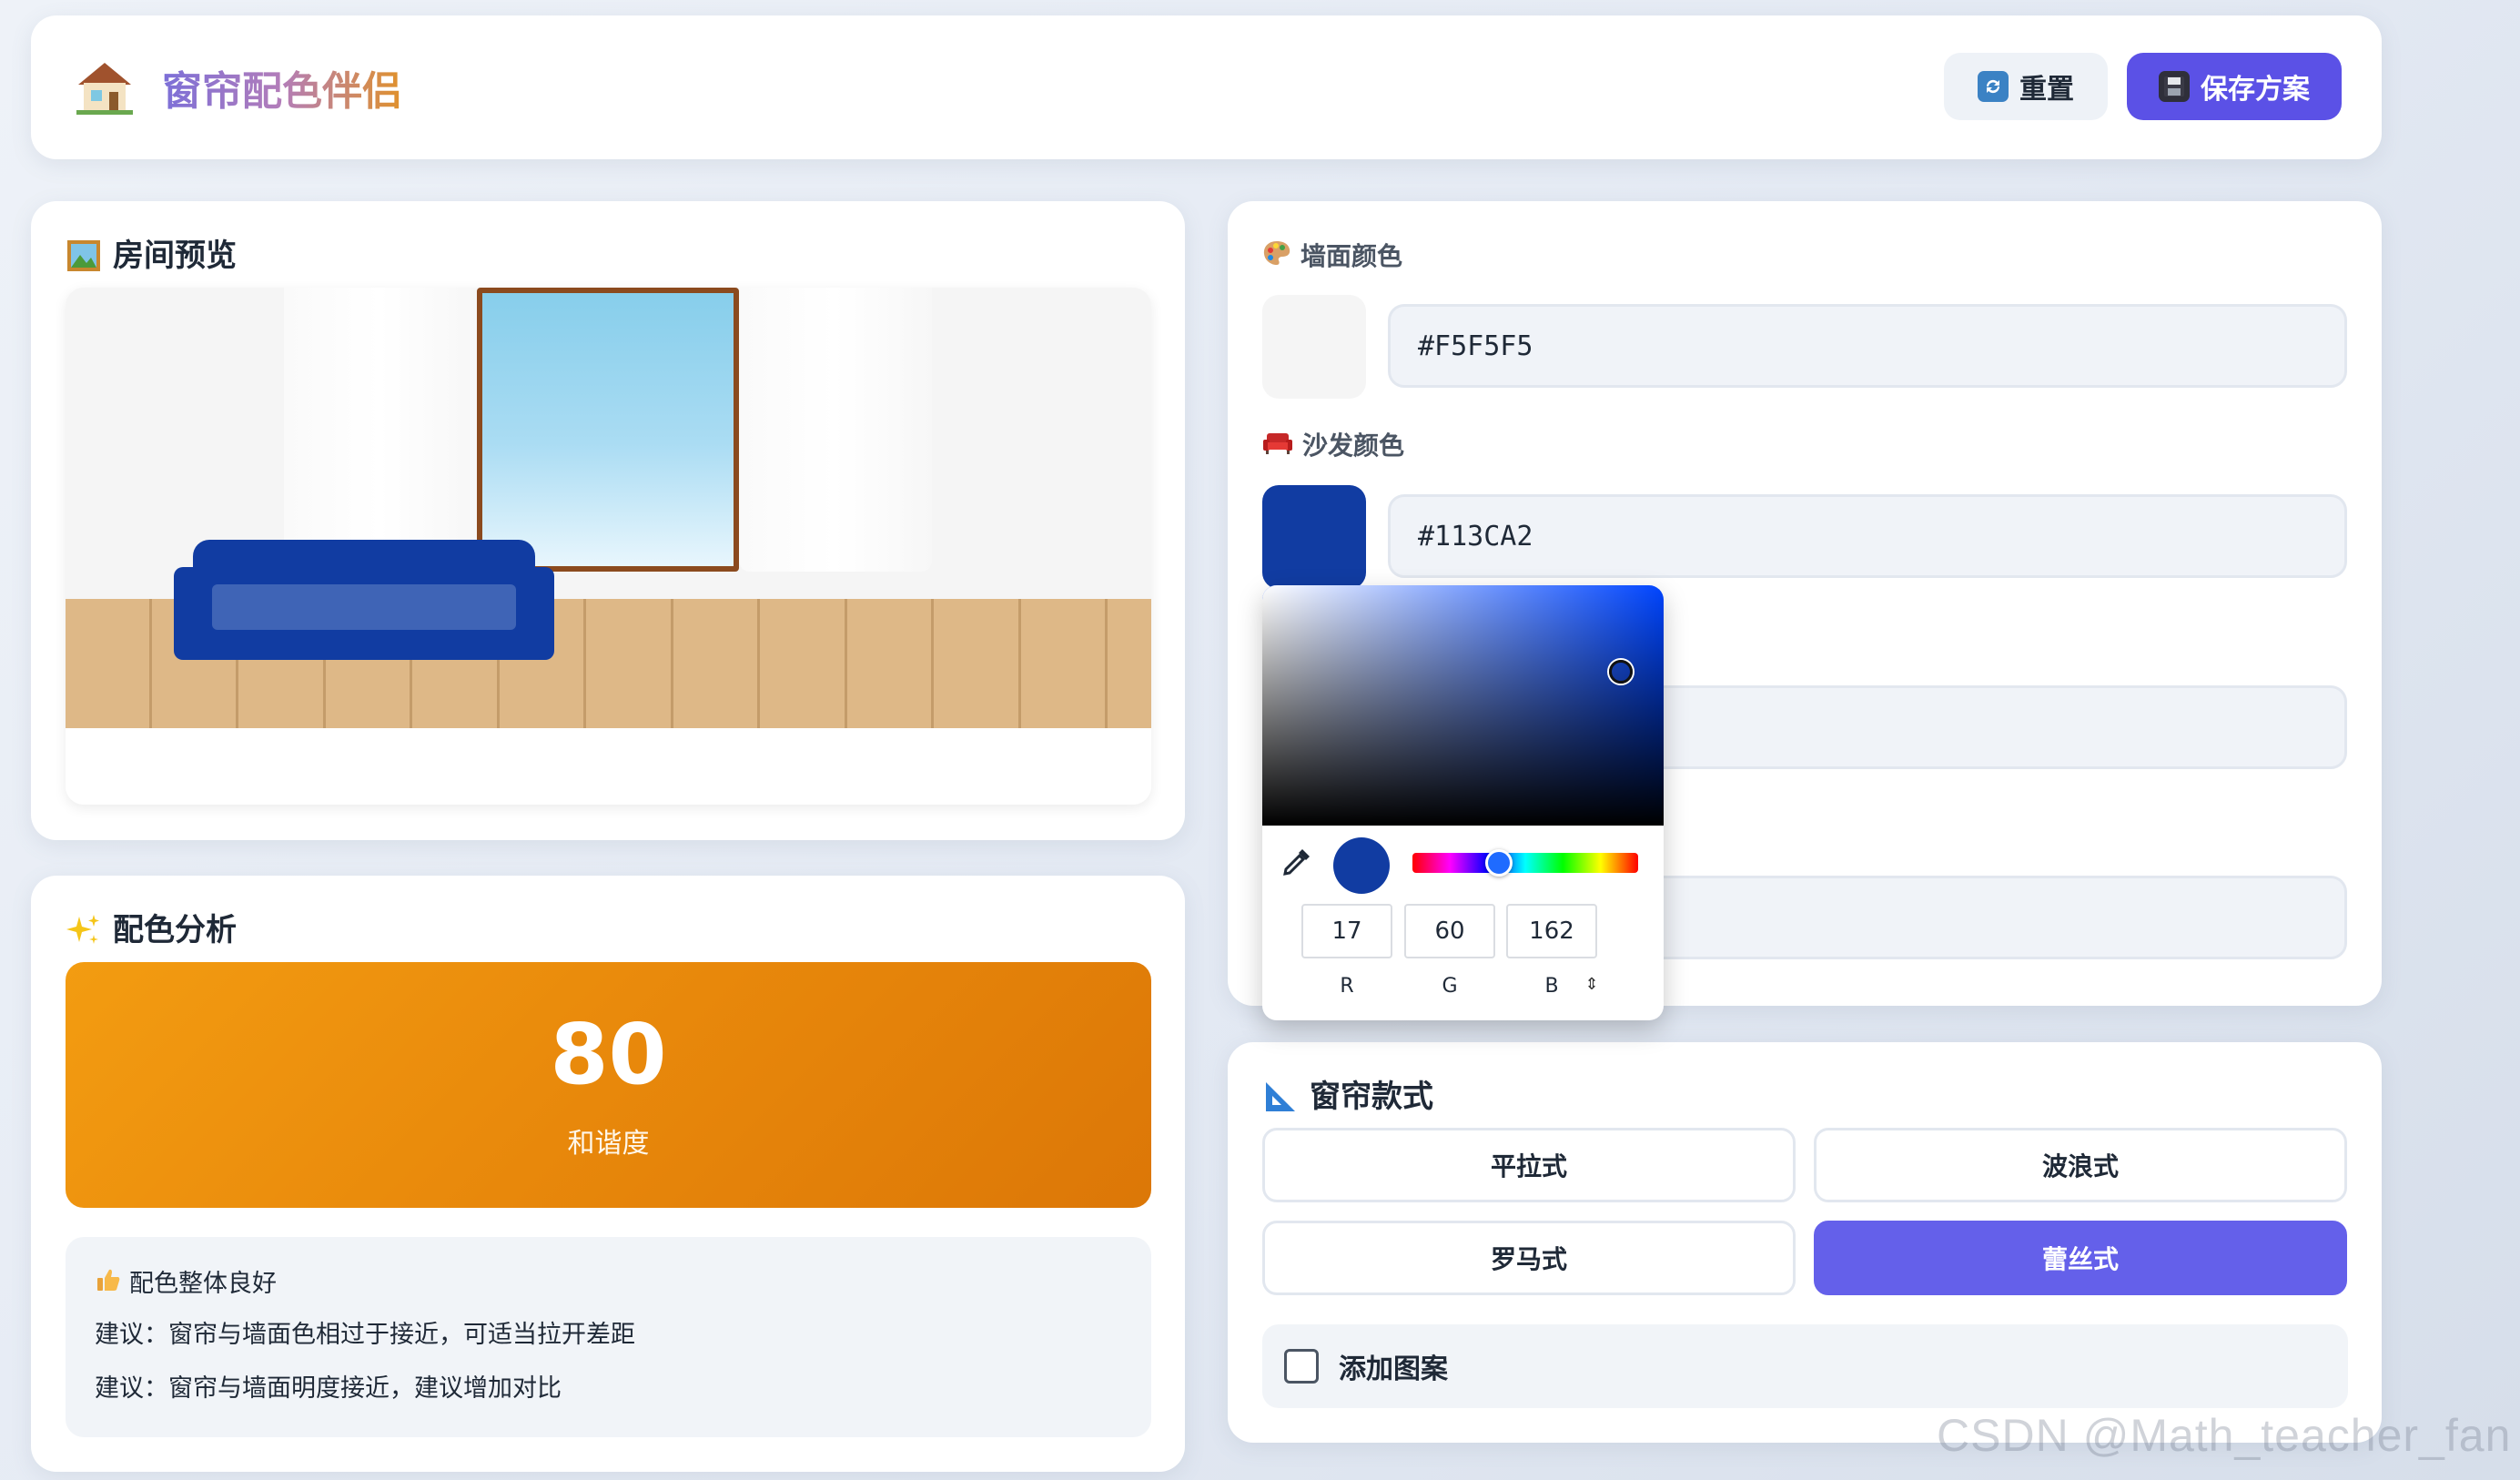 The width and height of the screenshot is (2520, 1480). I want to click on sofa-color-hex-input: #113CA2, so click(1867, 536).